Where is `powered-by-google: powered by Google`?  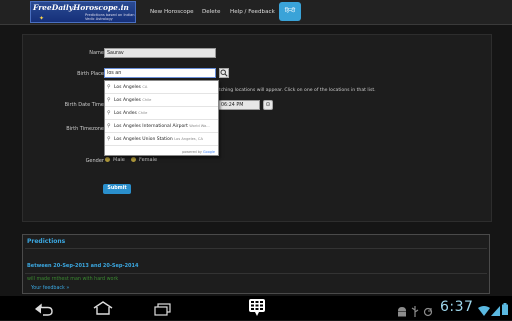 powered-by-google: powered by Google is located at coordinates (198, 152).